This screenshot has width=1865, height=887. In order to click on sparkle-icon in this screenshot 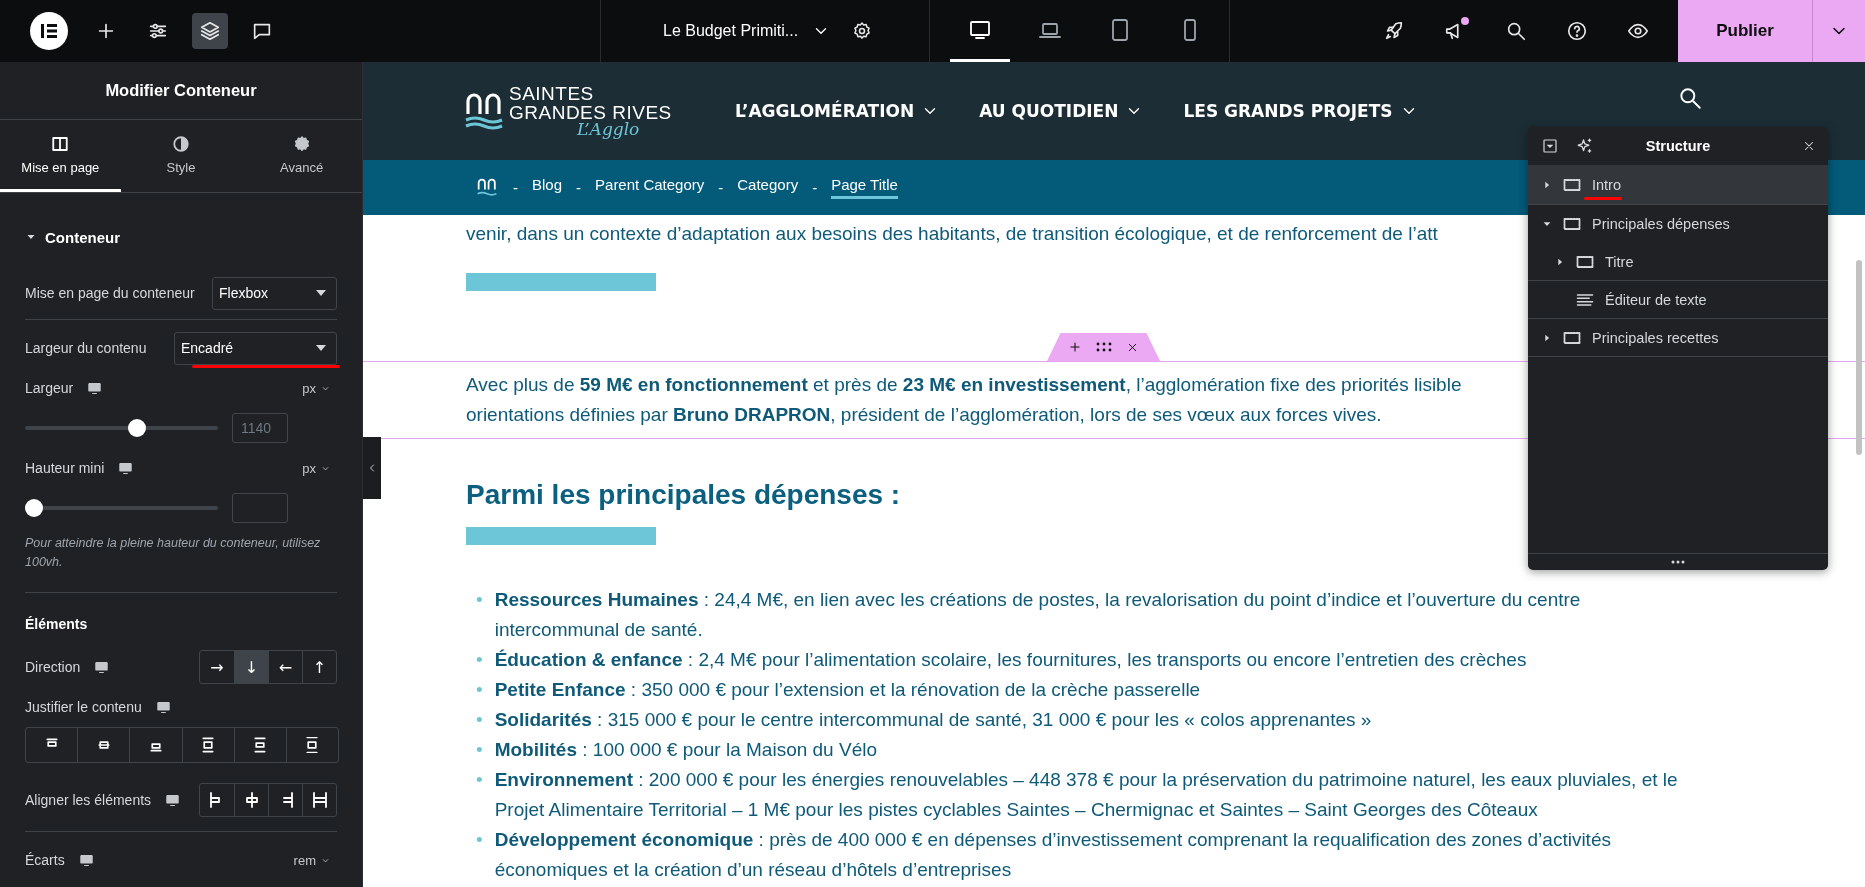, I will do `click(1585, 146)`.